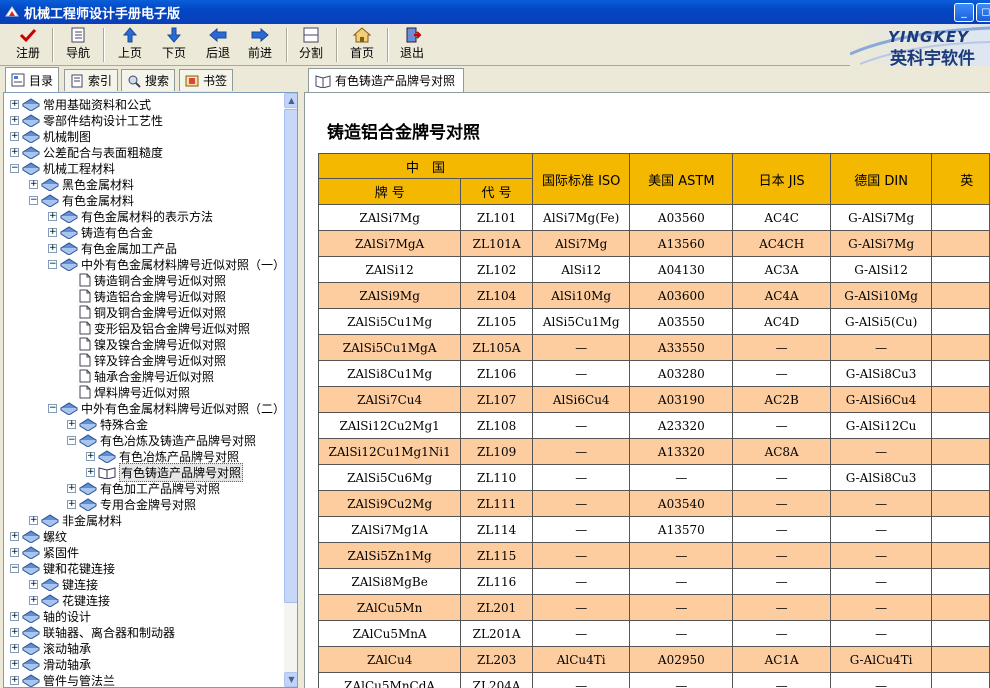  I want to click on tree-item-label: 管件与管法兰, so click(79, 680).